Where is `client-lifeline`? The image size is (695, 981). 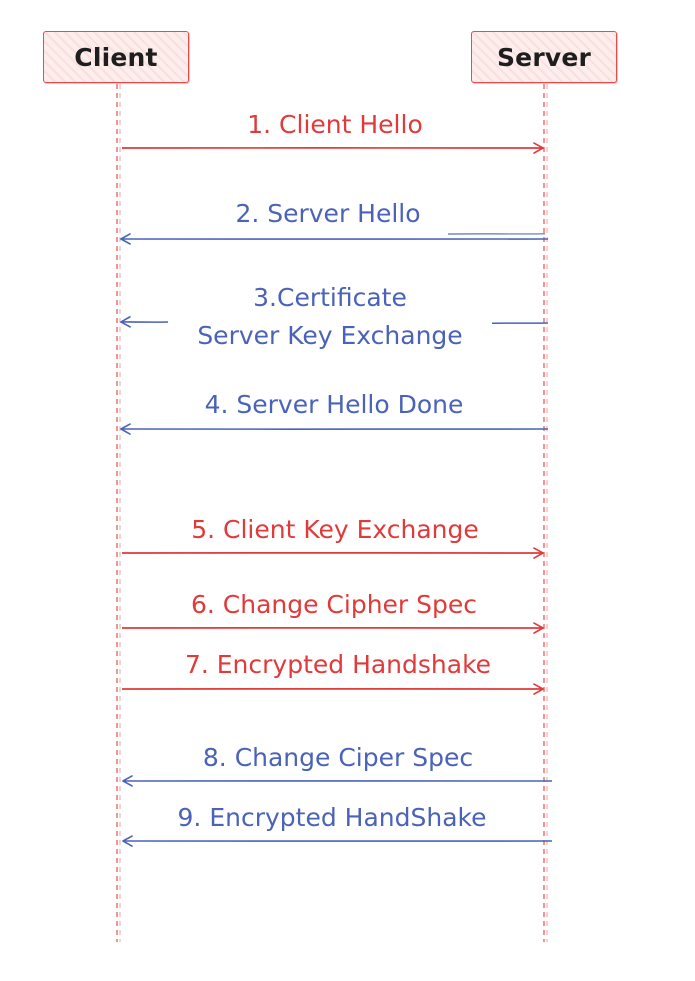
client-lifeline is located at coordinates (118, 513).